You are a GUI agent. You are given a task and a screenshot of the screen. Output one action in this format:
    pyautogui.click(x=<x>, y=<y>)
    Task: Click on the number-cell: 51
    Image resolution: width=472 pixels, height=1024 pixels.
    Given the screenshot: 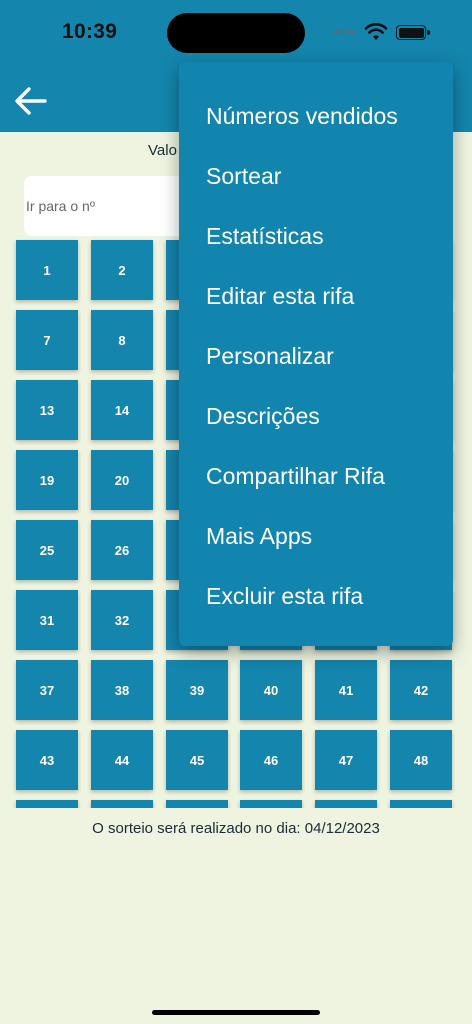 What is the action you would take?
    pyautogui.click(x=197, y=804)
    